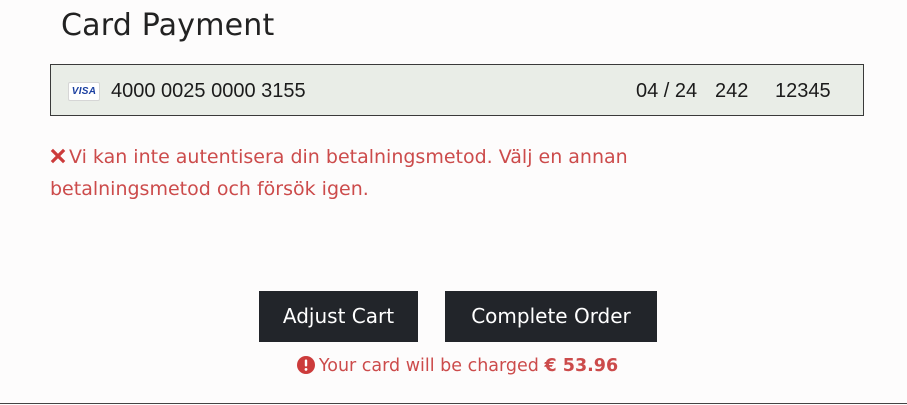  Describe the element at coordinates (666, 91) in the screenshot. I see `card-expiry-input: 04 / 24` at that location.